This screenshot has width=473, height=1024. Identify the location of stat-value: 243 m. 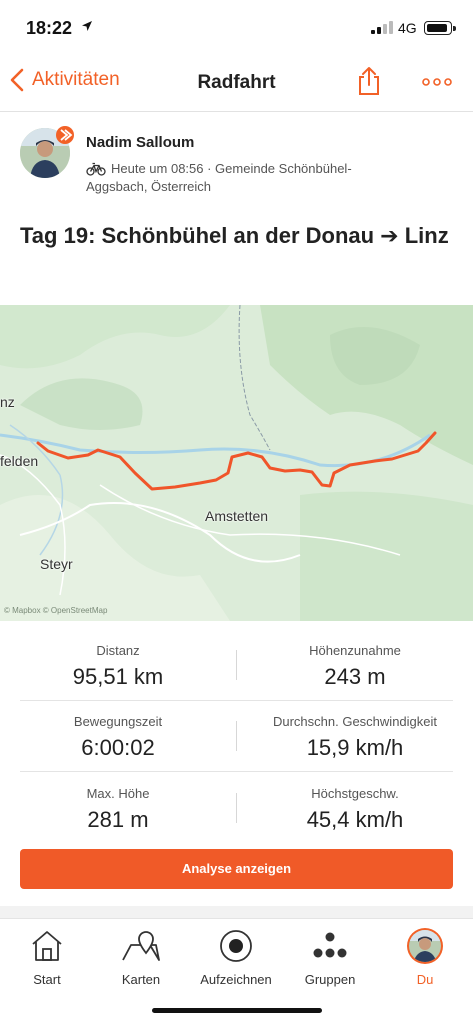
(355, 676).